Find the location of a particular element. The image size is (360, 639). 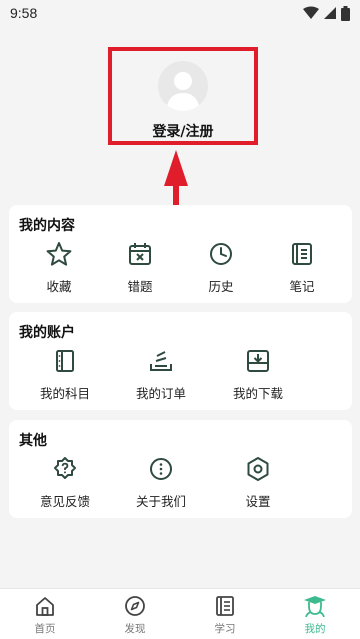

card-my-account: 我的账户 我的科目 我的订单 我的下载 is located at coordinates (180, 361).